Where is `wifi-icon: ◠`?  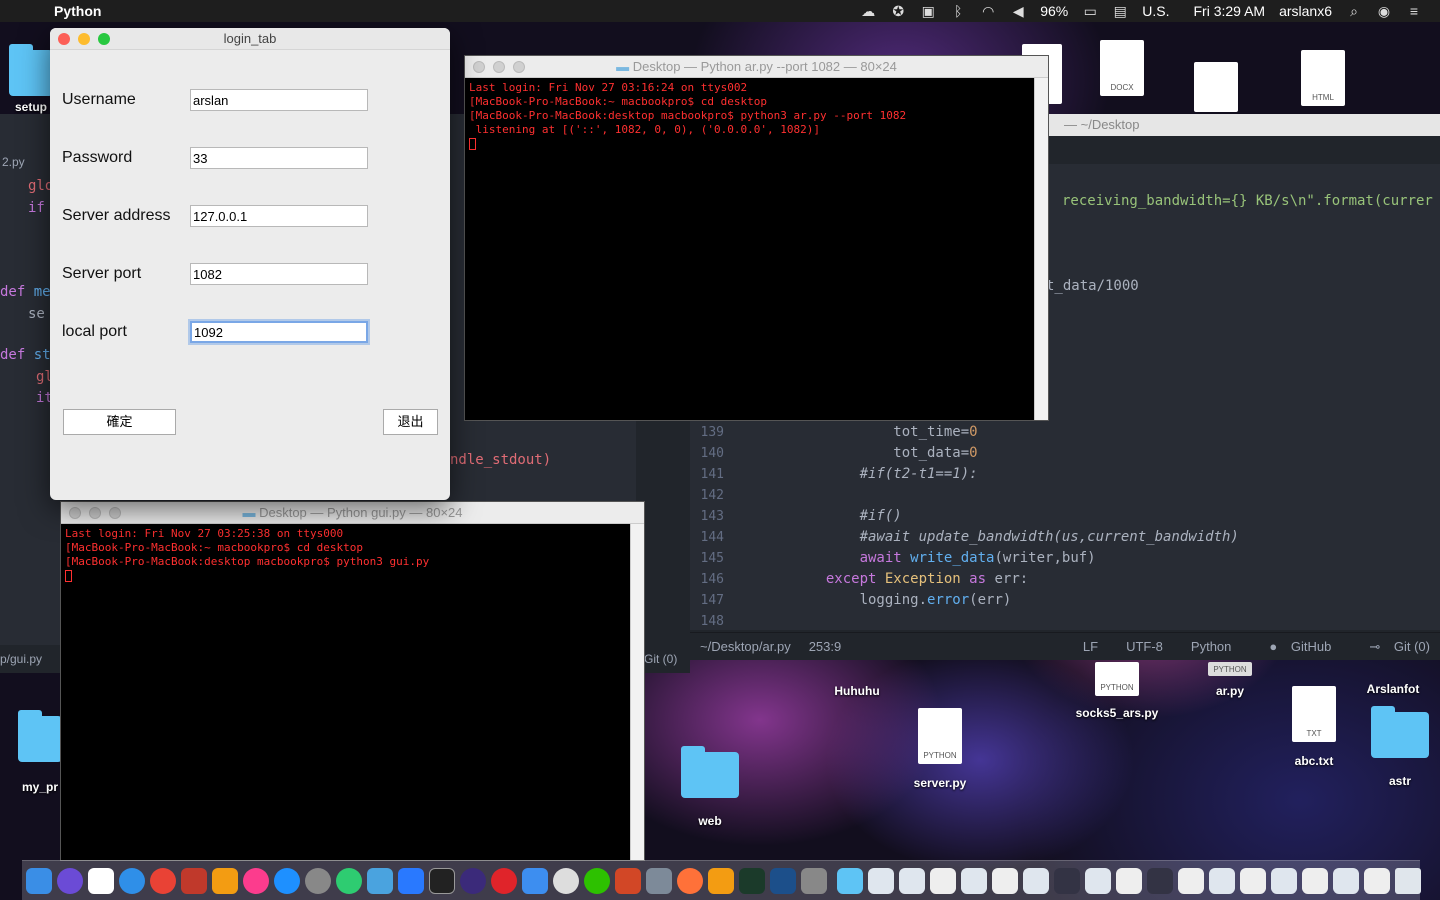 wifi-icon: ◠ is located at coordinates (988, 11).